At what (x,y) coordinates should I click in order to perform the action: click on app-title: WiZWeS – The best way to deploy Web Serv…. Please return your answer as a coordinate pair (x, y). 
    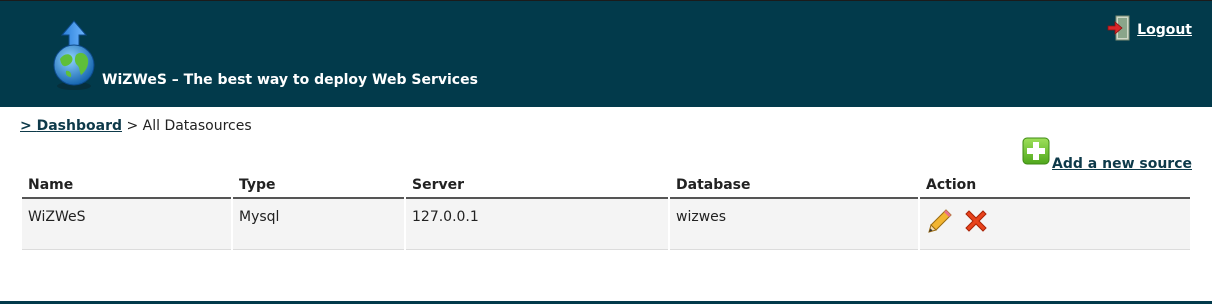
    Looking at the image, I should click on (290, 80).